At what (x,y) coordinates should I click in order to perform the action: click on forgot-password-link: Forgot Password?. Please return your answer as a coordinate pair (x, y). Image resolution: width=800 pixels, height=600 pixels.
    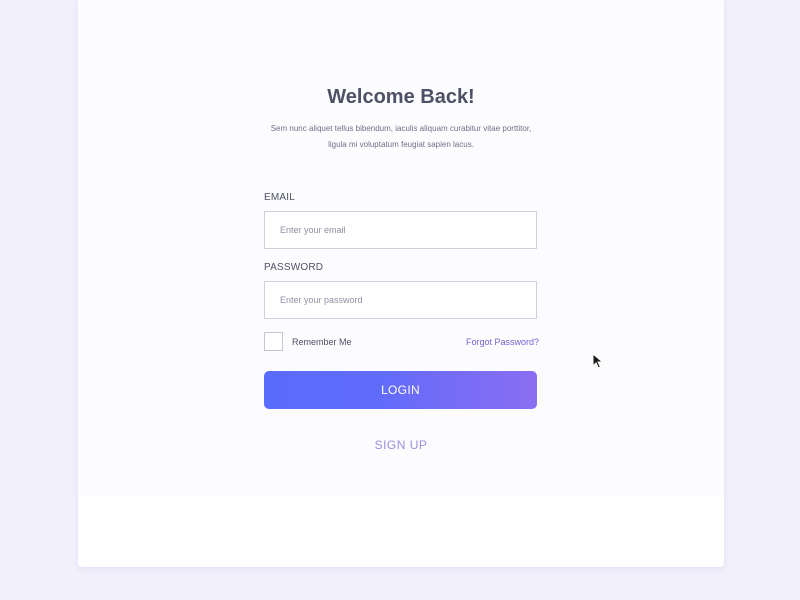
    Looking at the image, I should click on (502, 342).